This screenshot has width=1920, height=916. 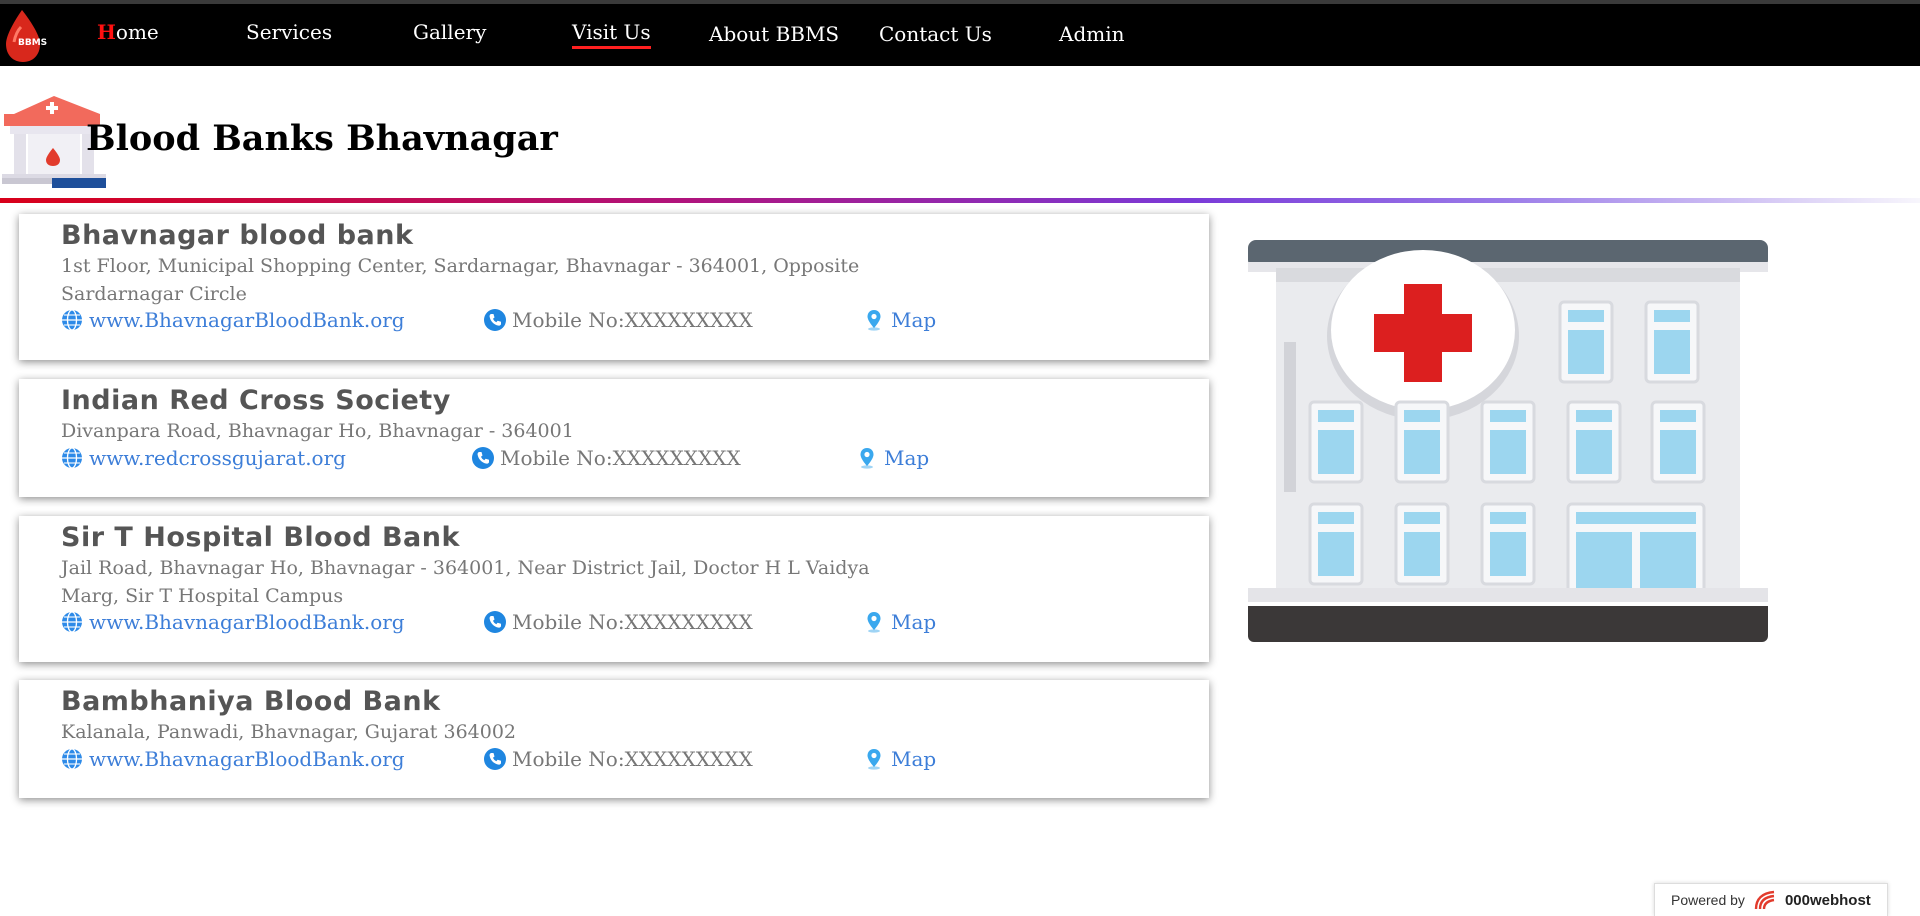 What do you see at coordinates (137, 32) in the screenshot?
I see `nav-home-label: ome` at bounding box center [137, 32].